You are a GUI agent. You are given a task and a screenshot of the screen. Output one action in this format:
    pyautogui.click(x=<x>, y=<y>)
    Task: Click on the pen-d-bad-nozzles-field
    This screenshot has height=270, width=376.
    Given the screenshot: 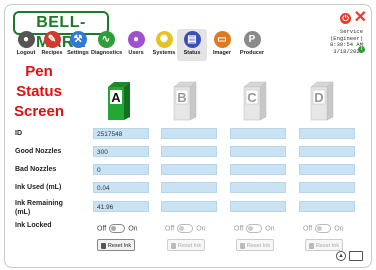 What is the action you would take?
    pyautogui.click(x=327, y=169)
    